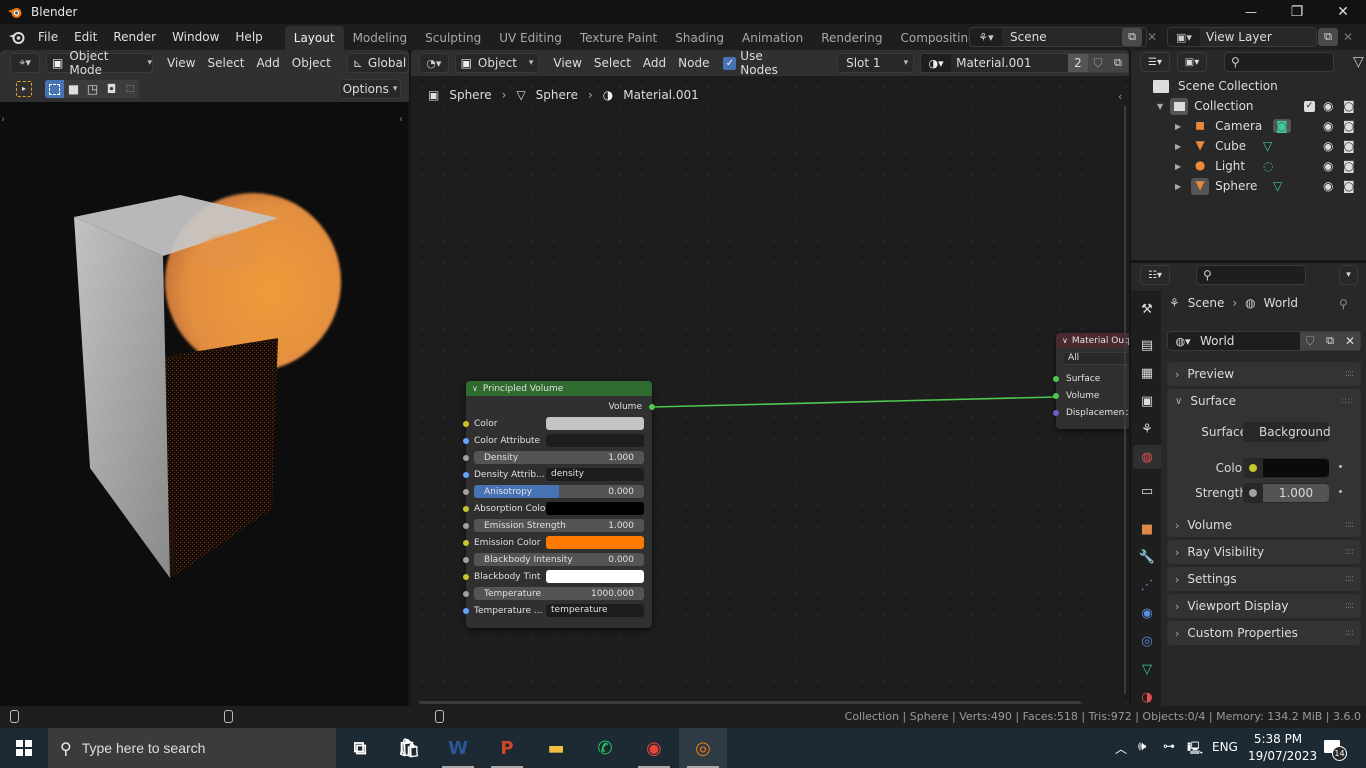  What do you see at coordinates (1348, 37) in the screenshot?
I see `delete-view-layer-button: ✕` at bounding box center [1348, 37].